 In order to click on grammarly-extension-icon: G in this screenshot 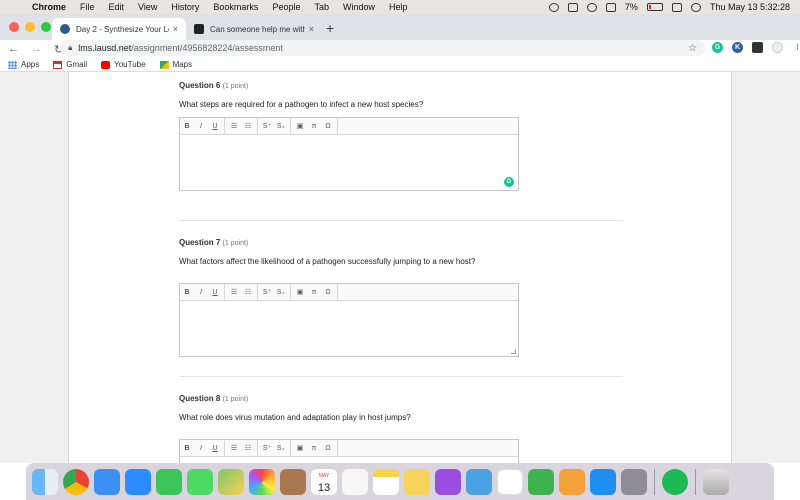, I will do `click(717, 47)`.